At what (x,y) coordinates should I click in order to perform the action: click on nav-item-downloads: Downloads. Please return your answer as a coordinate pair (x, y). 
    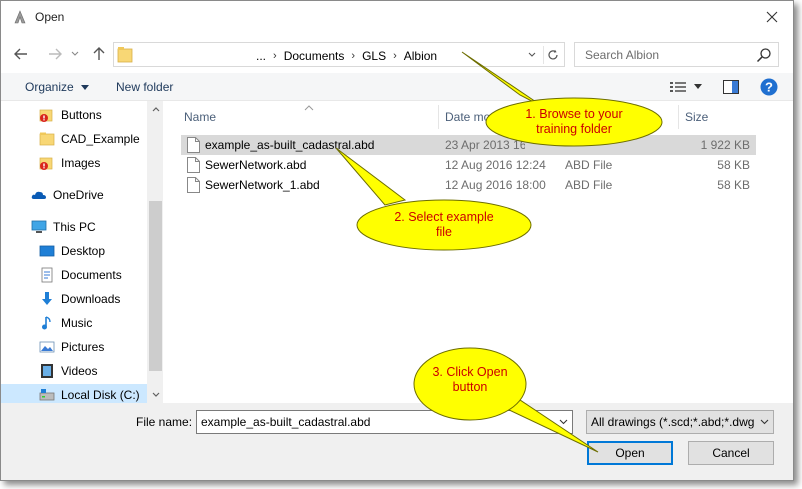
    Looking at the image, I should click on (74, 299).